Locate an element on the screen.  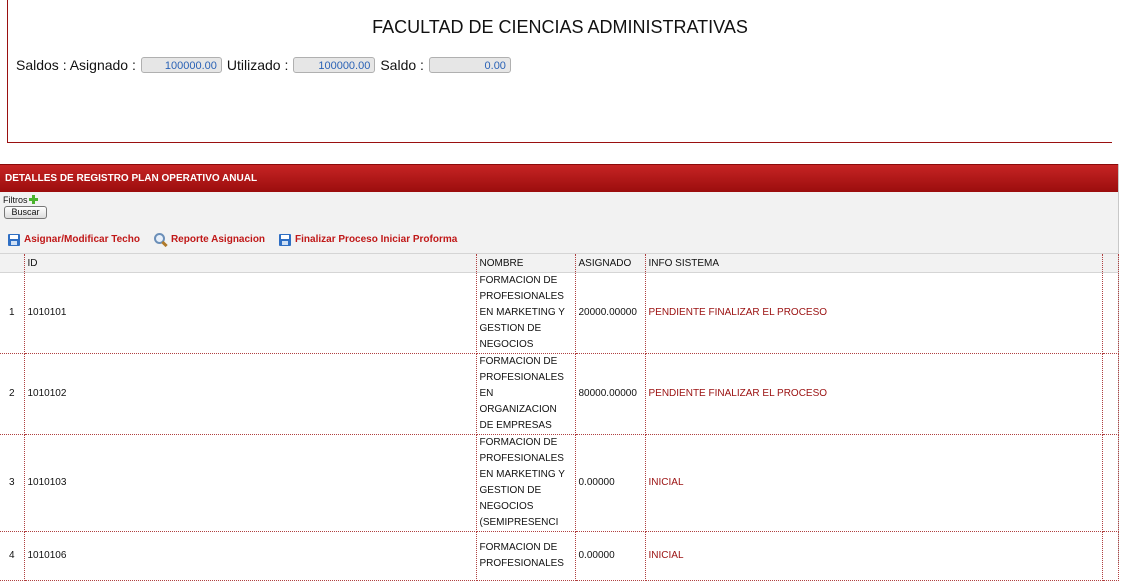
finalizar-proceso-button: Finalizar Proceso Iniciar Proforma is located at coordinates (368, 239).